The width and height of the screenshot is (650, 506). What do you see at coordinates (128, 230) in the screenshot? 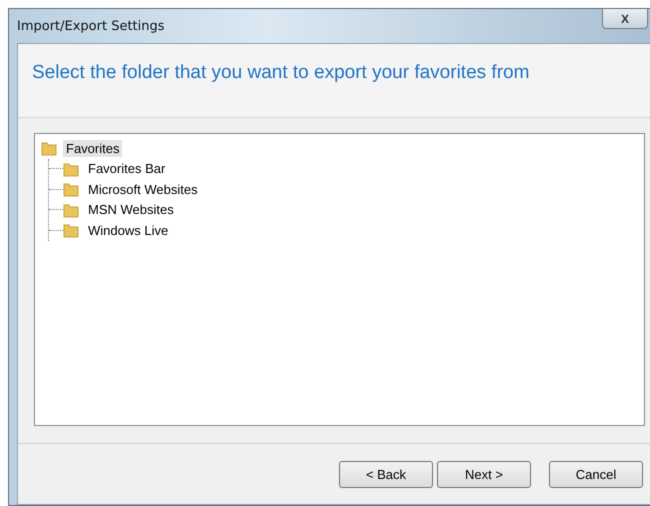
I see `tree-item: Windows Live` at bounding box center [128, 230].